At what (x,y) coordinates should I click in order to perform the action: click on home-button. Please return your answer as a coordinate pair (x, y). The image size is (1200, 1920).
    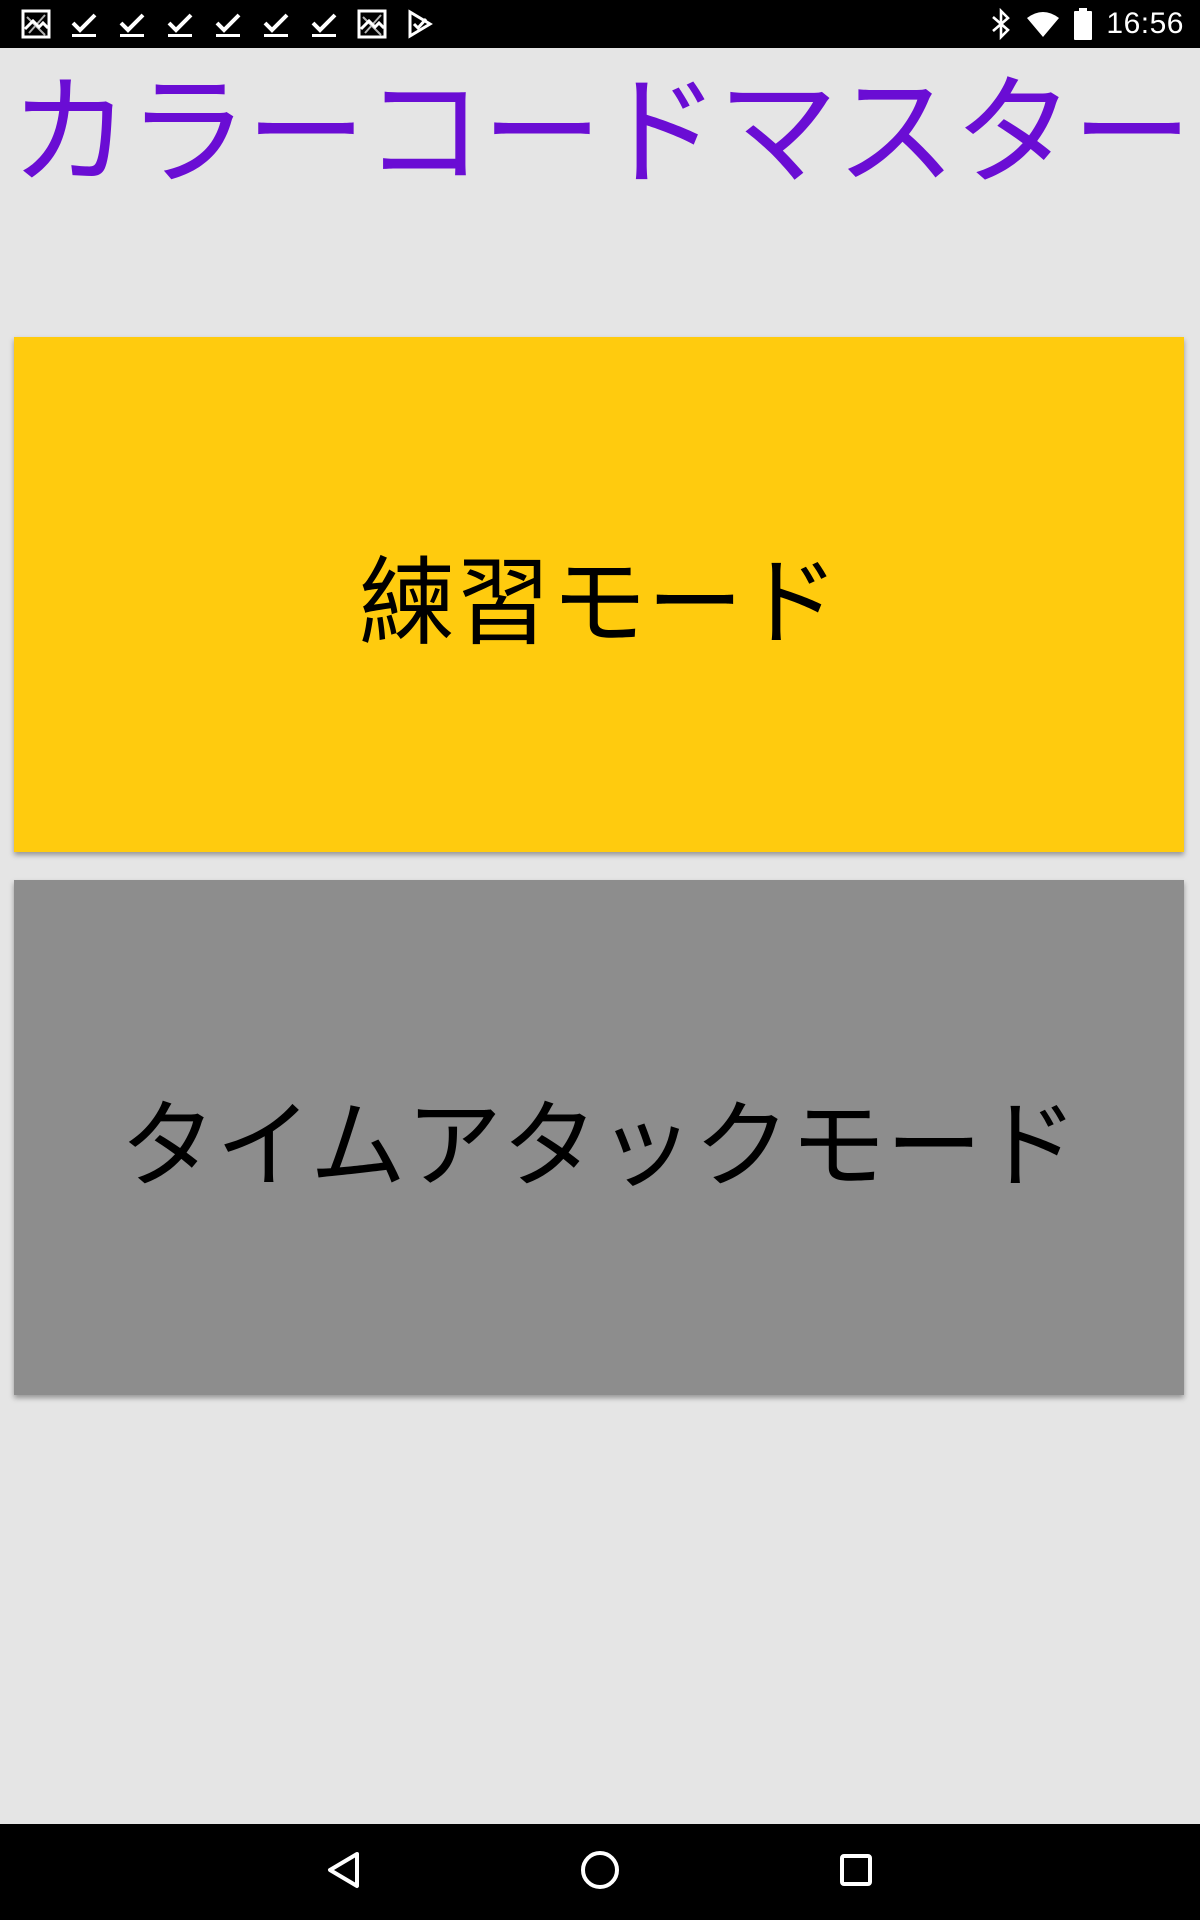
    Looking at the image, I should click on (600, 1872).